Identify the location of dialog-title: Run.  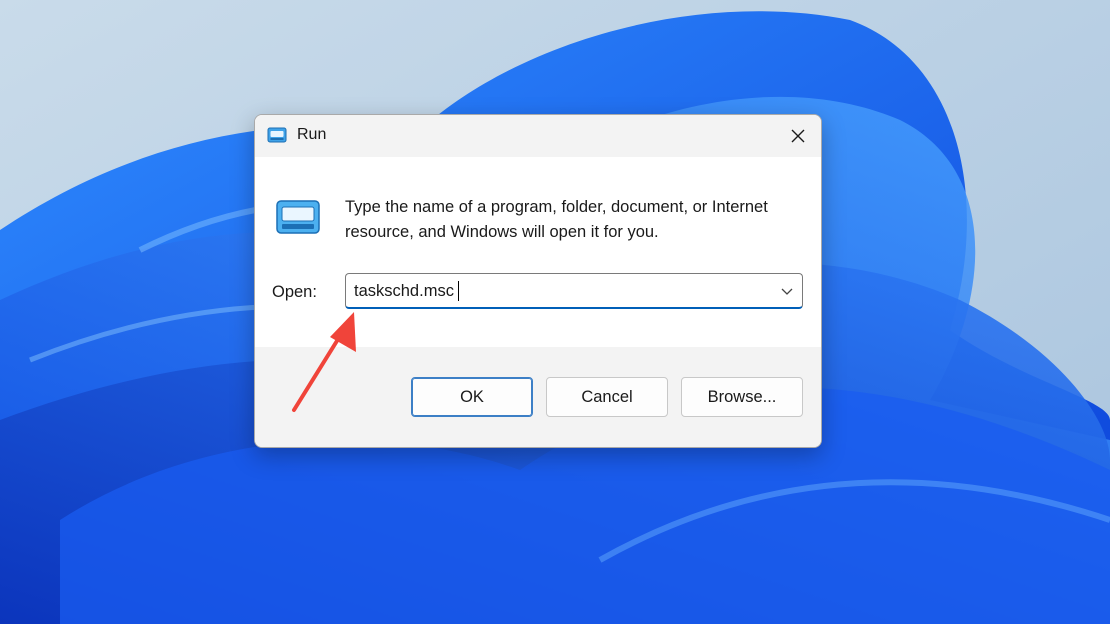
(312, 134).